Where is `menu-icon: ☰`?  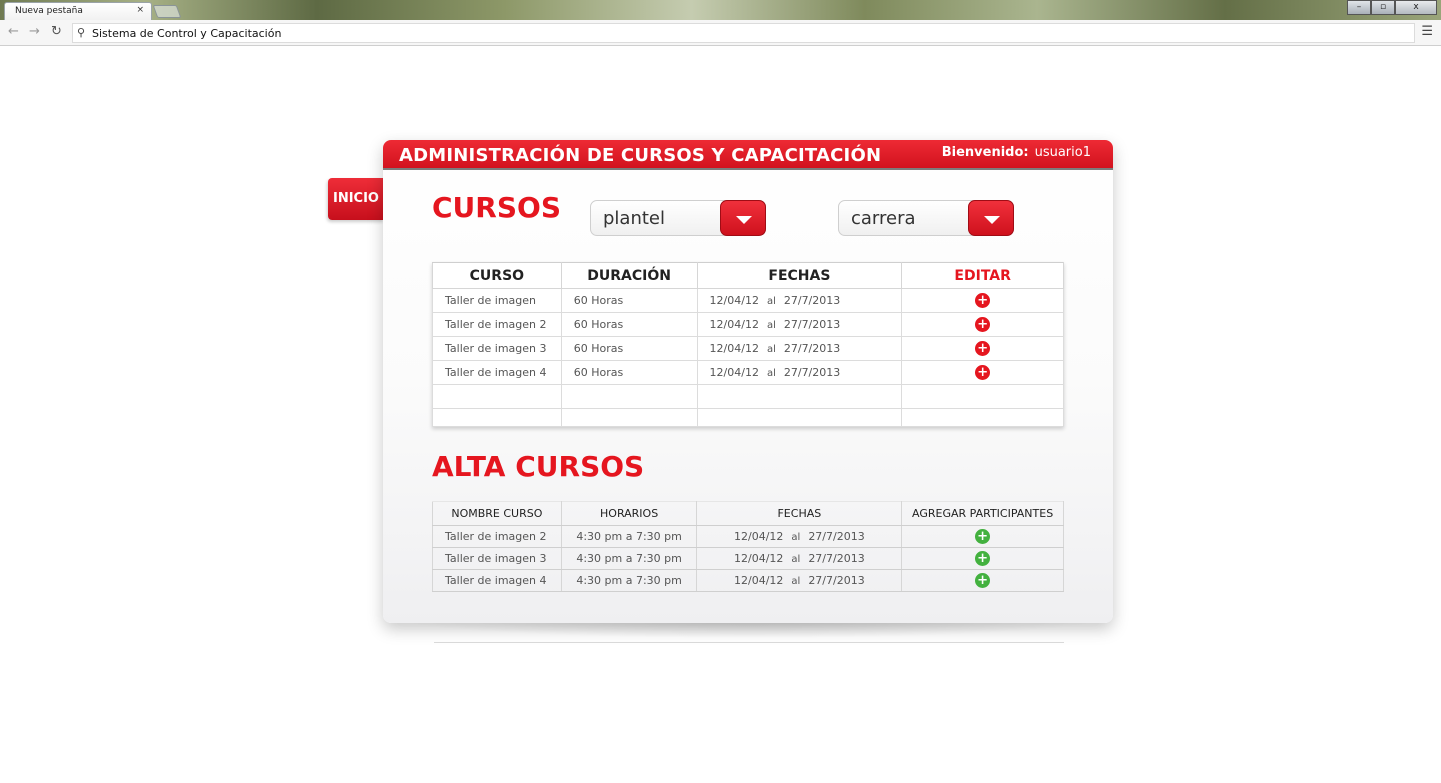 menu-icon: ☰ is located at coordinates (1427, 31).